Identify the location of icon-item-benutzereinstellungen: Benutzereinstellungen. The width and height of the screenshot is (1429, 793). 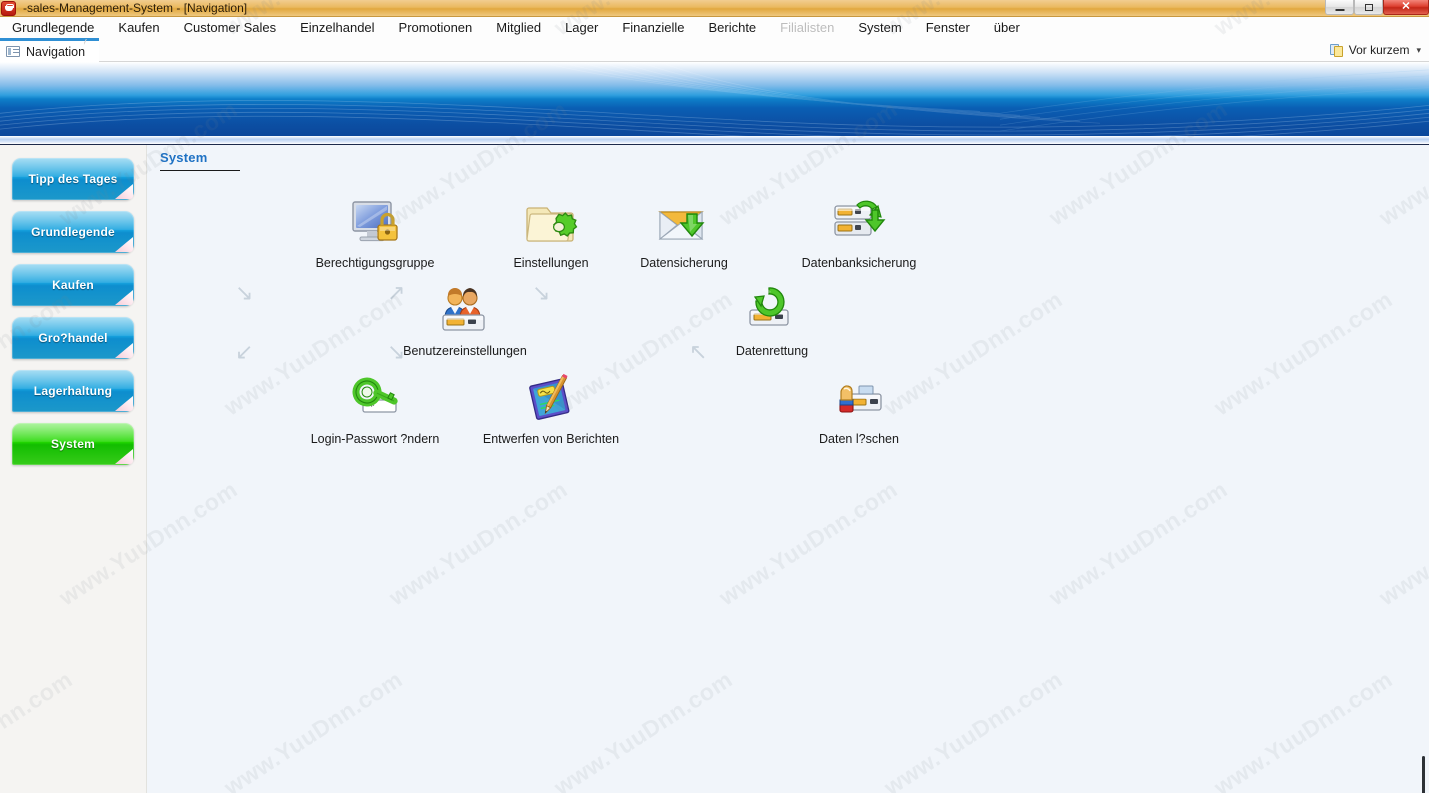
(465, 318).